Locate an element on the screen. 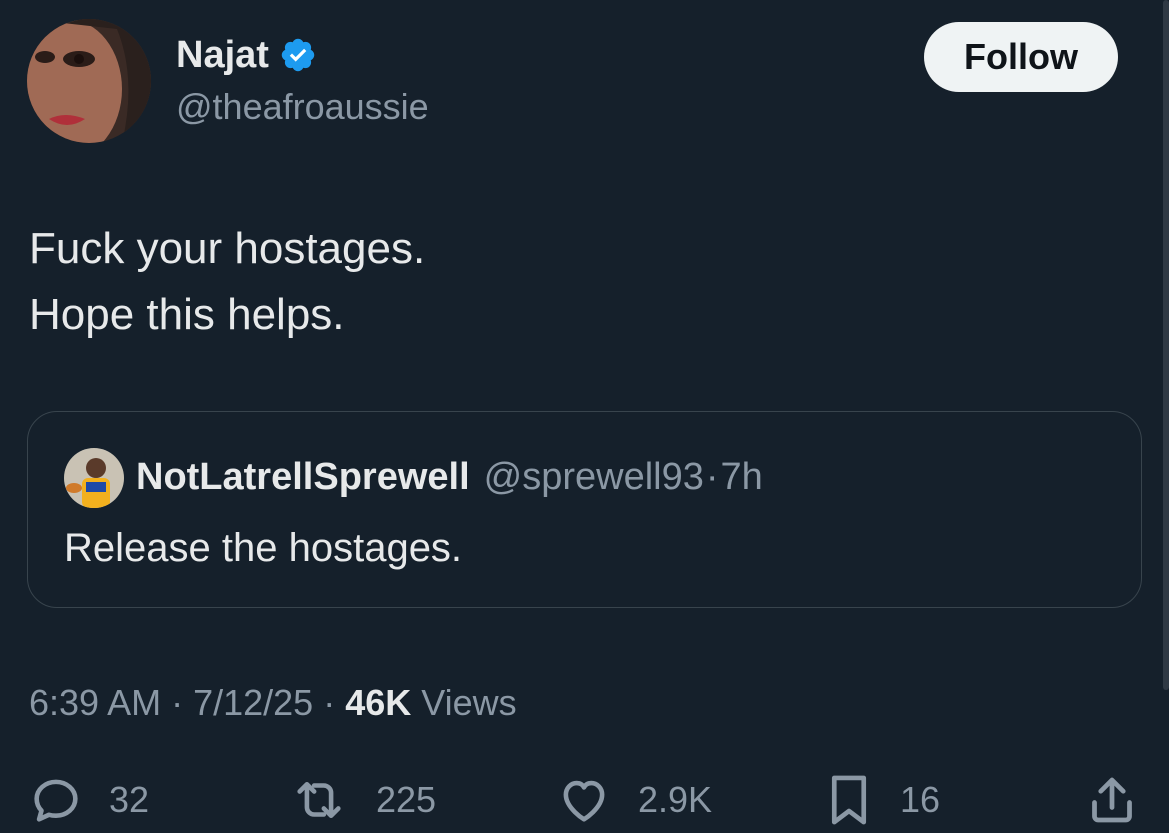 The width and height of the screenshot is (1169, 833). tweet-time: 6:39 AM is located at coordinates (95, 703).